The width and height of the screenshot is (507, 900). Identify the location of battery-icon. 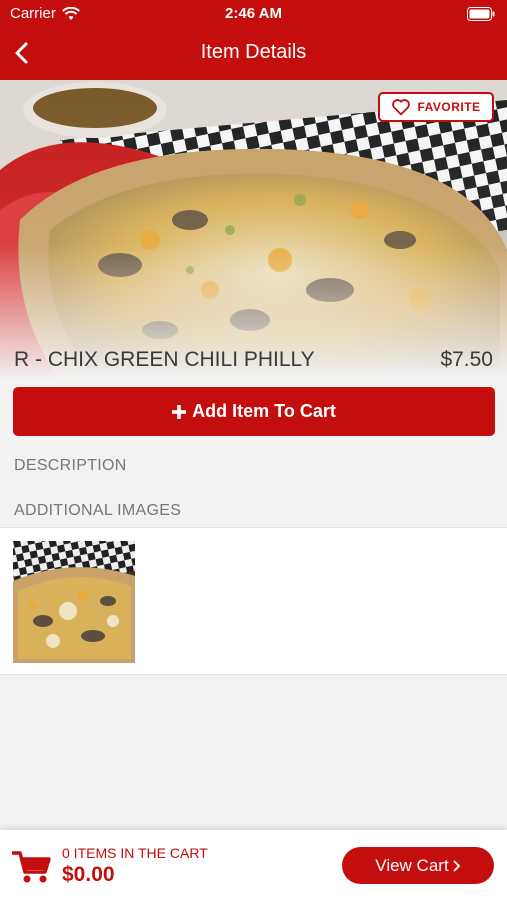
(481, 14).